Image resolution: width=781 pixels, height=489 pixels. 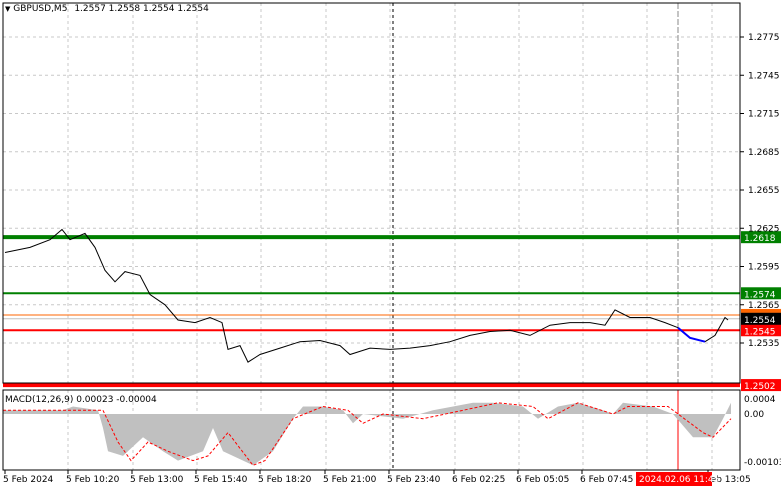 I want to click on macd-indicator, so click(x=367, y=434).